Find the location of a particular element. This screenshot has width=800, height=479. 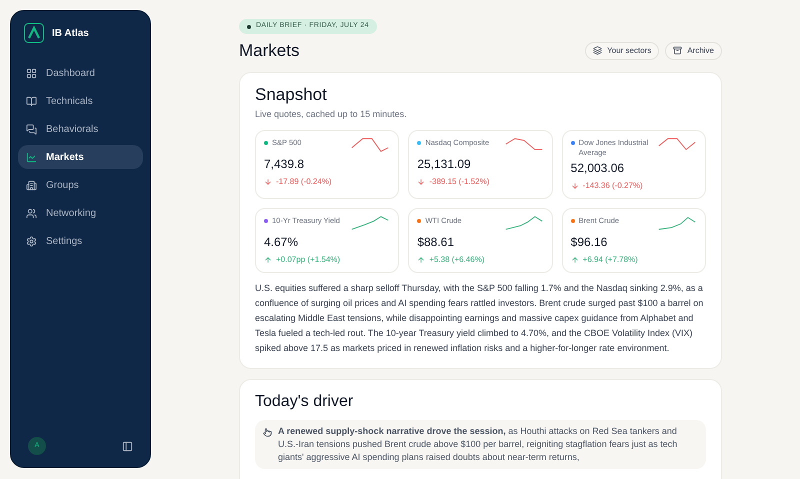

chart-icon is located at coordinates (31, 157).